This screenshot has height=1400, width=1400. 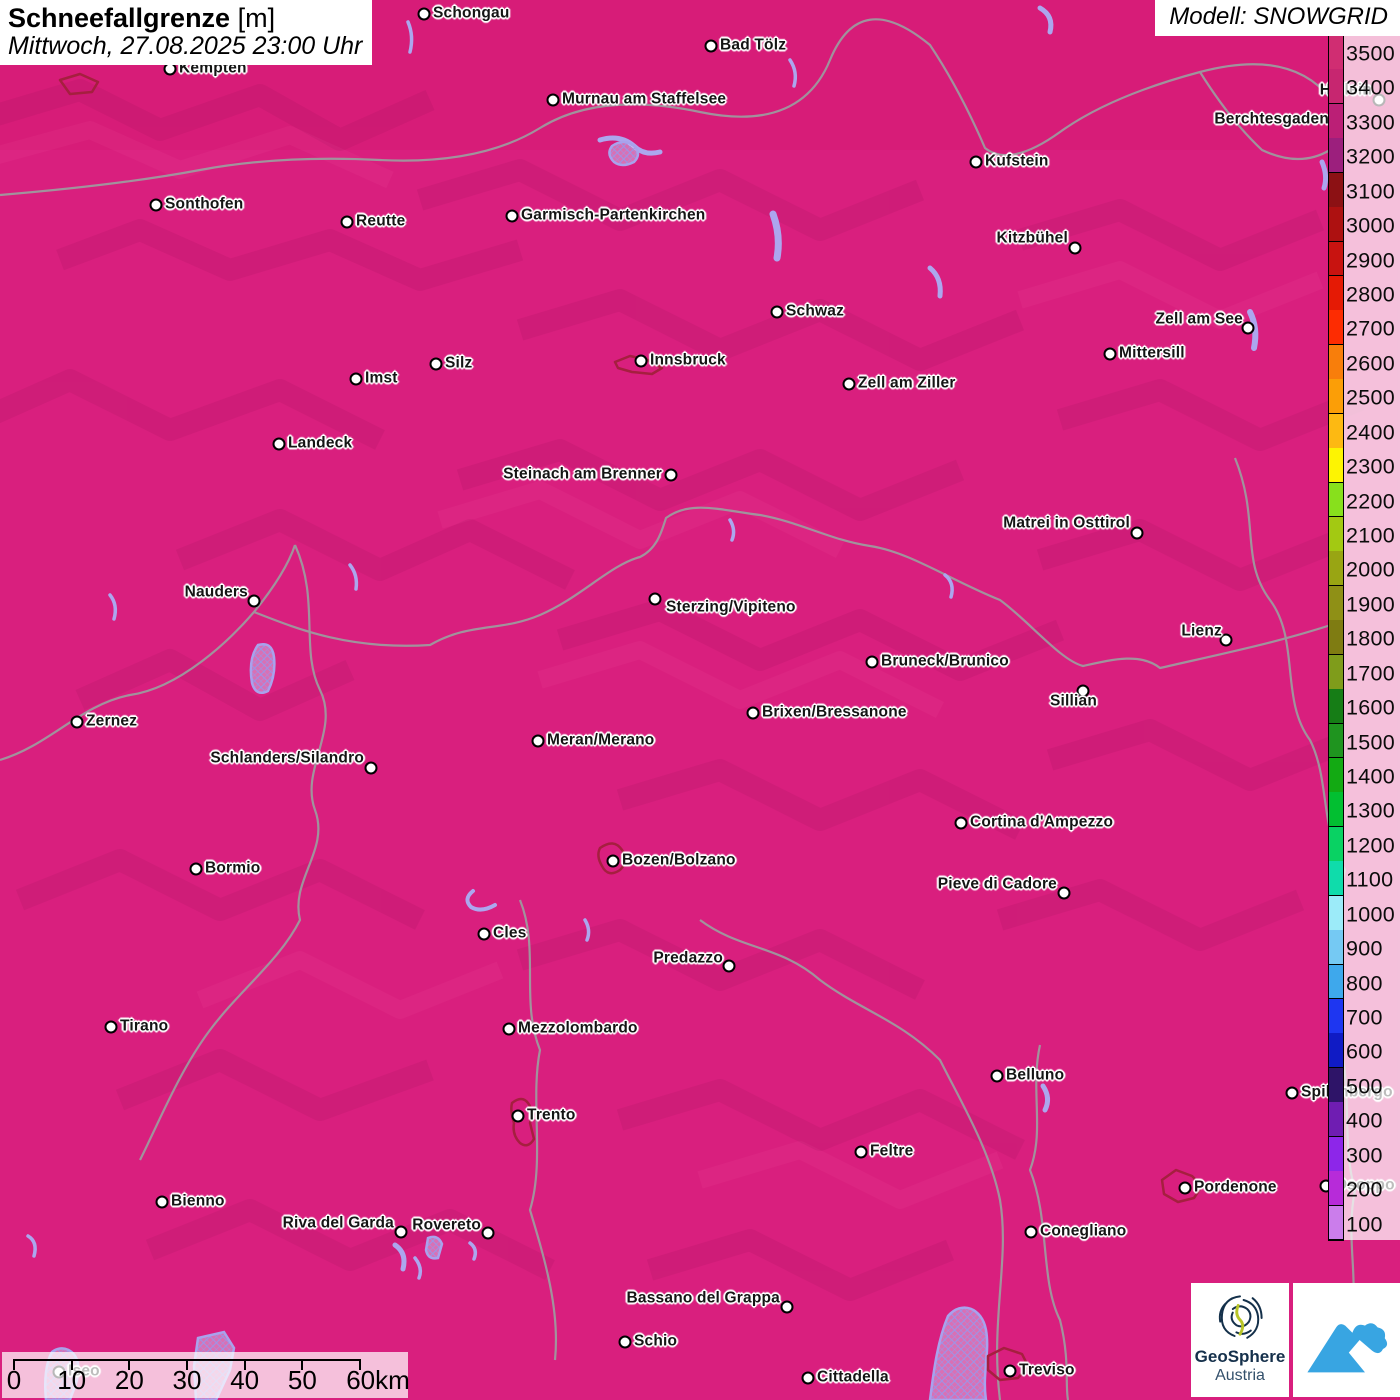 What do you see at coordinates (245, 1380) in the screenshot?
I see `scale-number: 40` at bounding box center [245, 1380].